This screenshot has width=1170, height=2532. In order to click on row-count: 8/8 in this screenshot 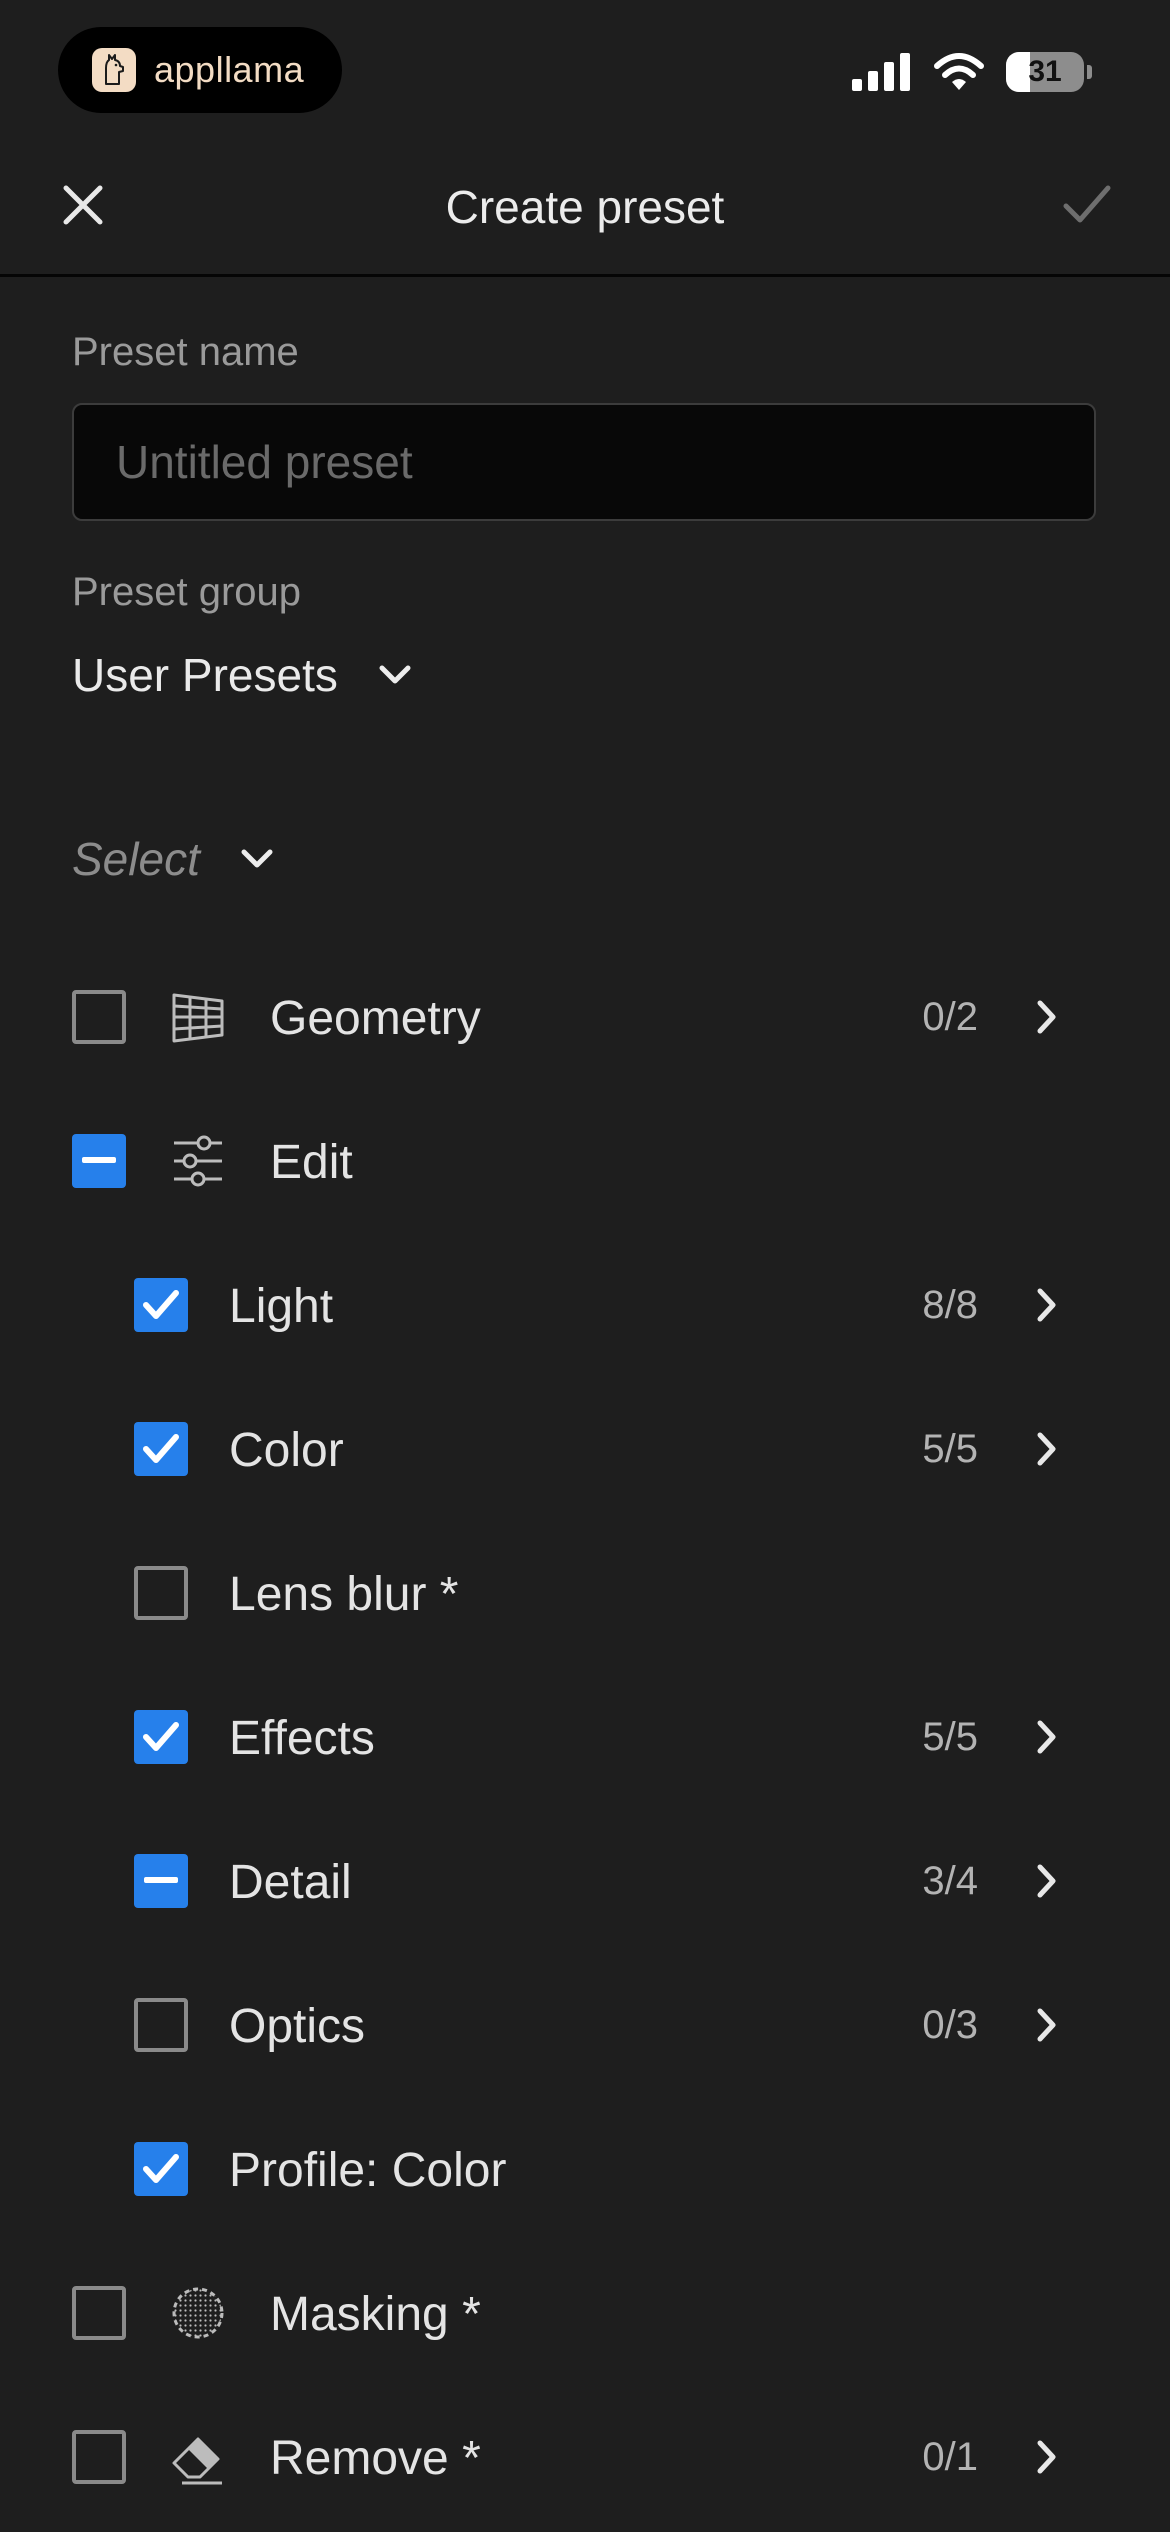, I will do `click(950, 1305)`.